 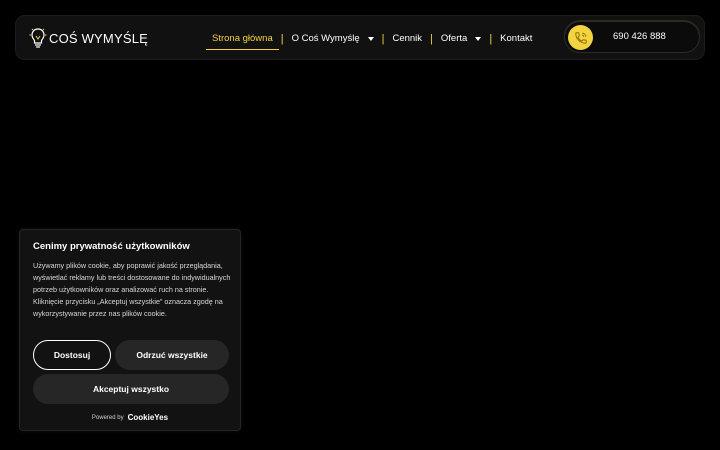 What do you see at coordinates (98, 38) in the screenshot?
I see `logo-text: COŚ WYMYŚLĘ` at bounding box center [98, 38].